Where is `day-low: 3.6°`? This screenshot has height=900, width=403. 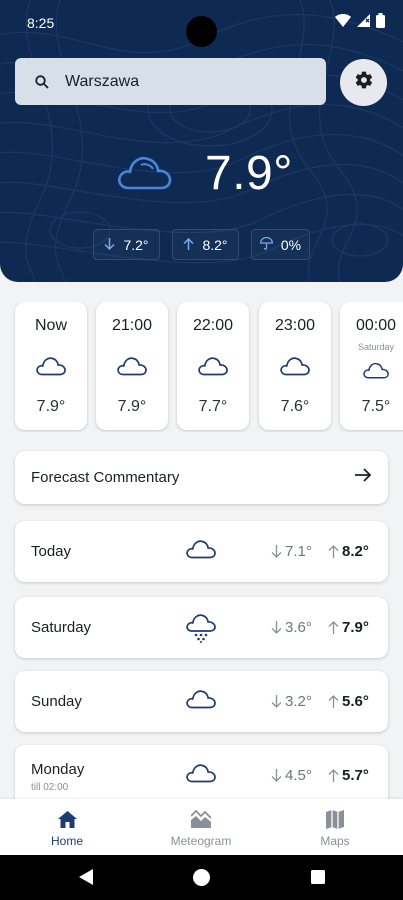
day-low: 3.6° is located at coordinates (291, 627).